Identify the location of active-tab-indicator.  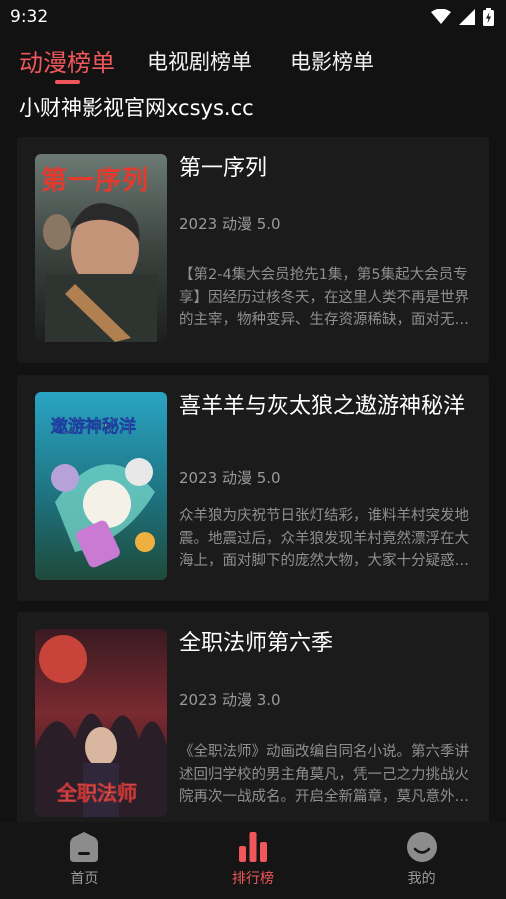
(67, 82).